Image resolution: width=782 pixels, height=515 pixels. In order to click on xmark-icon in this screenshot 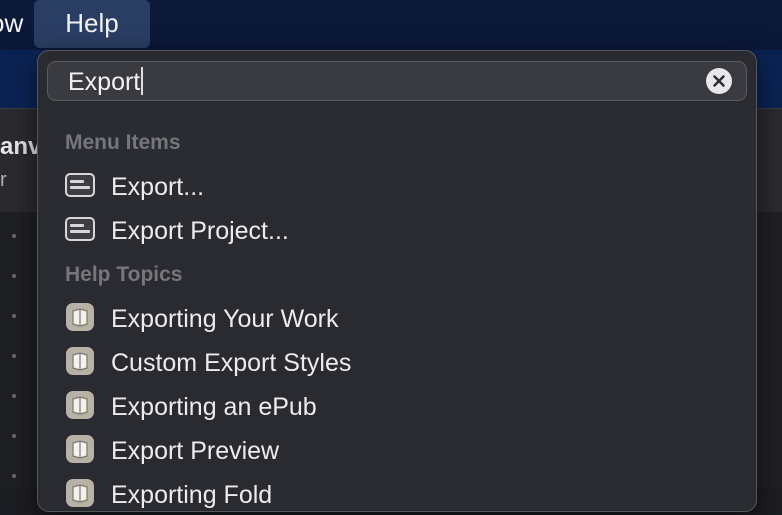, I will do `click(719, 81)`.